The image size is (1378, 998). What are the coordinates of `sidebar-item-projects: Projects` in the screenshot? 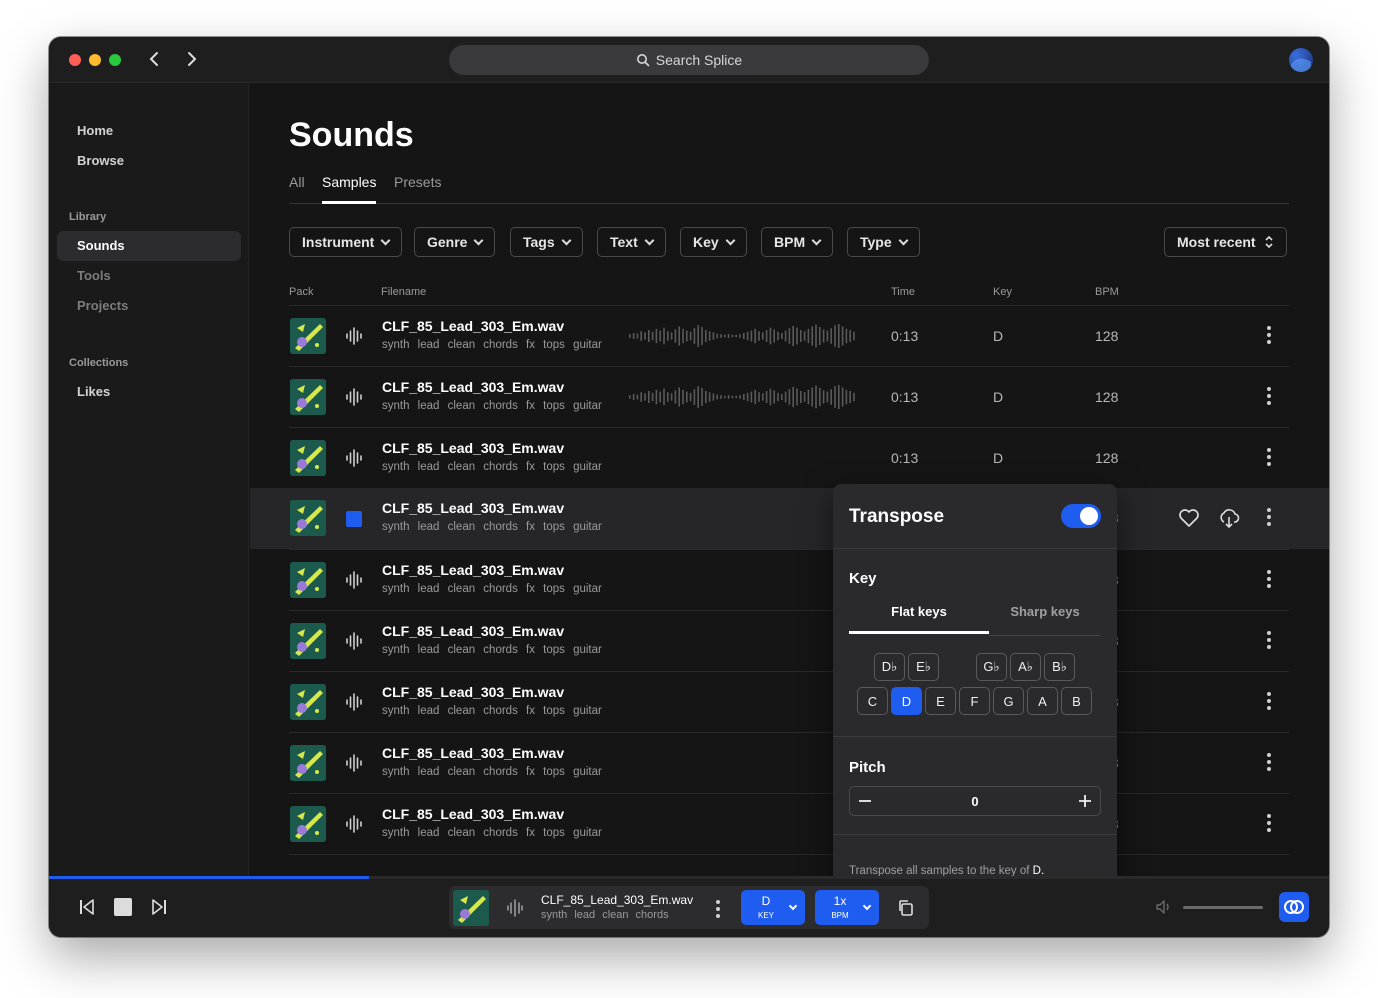 It's located at (149, 306).